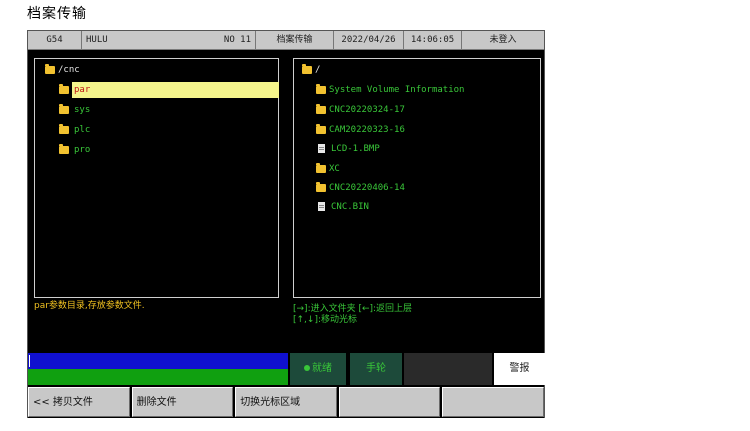 The height and width of the screenshot is (431, 750). Describe the element at coordinates (369, 40) in the screenshot. I see `date-display: 2022/04/26` at that location.